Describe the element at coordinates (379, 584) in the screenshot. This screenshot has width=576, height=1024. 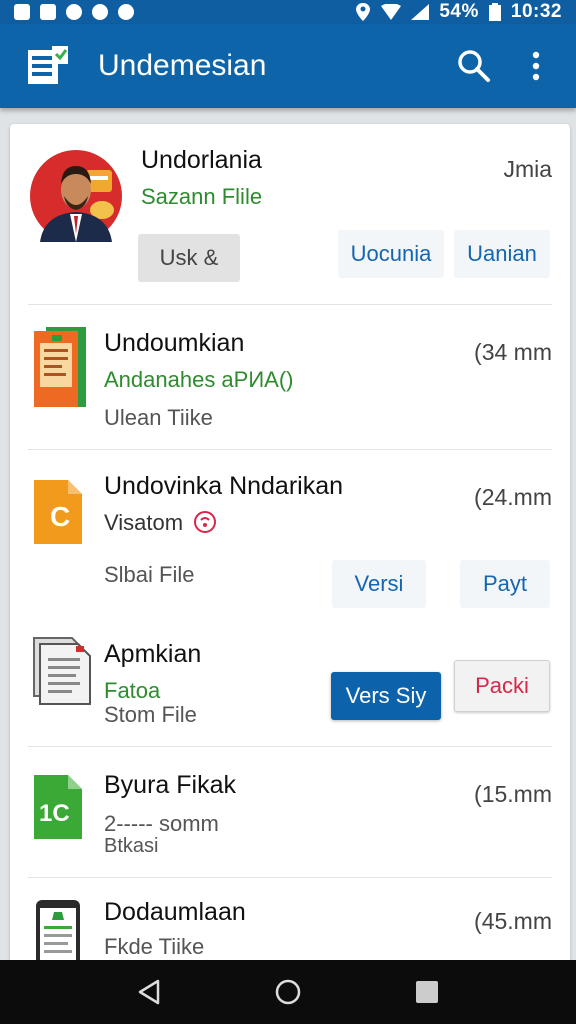
I see `versi-button: Versi` at that location.